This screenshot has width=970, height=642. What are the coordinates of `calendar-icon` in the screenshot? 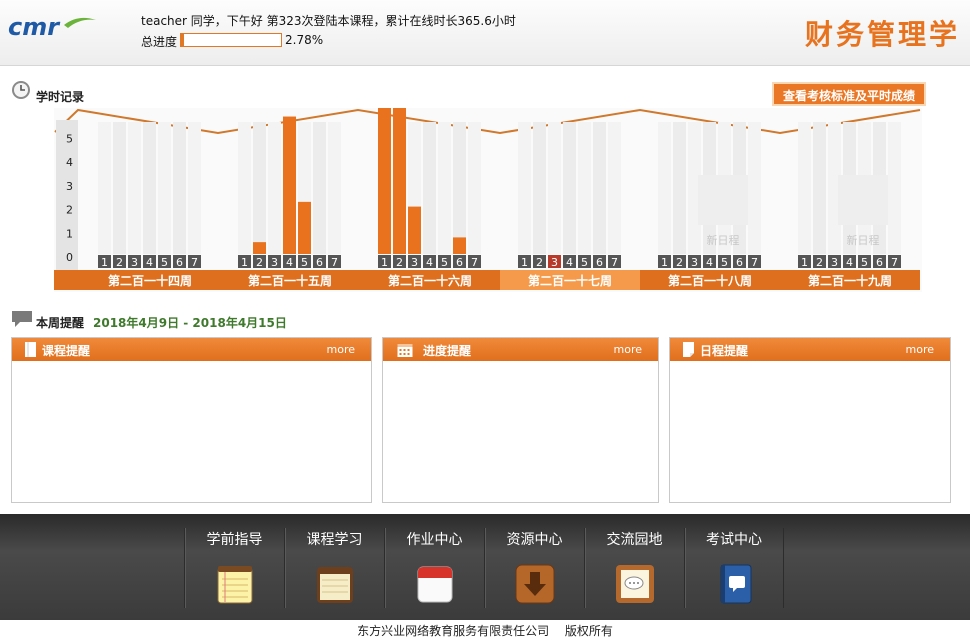 It's located at (435, 584).